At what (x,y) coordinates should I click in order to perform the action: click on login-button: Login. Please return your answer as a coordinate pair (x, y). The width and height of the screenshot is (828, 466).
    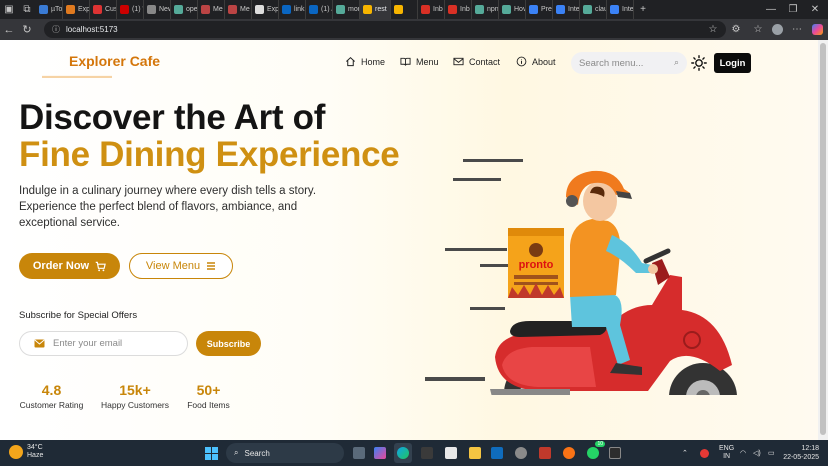
    Looking at the image, I should click on (732, 63).